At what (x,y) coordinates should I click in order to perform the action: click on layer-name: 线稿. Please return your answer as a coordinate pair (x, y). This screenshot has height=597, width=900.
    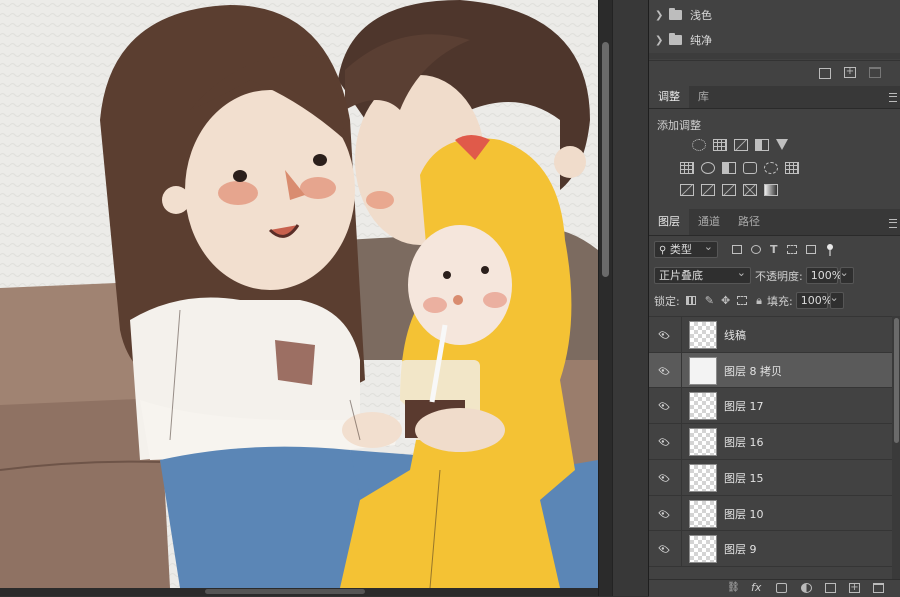
    Looking at the image, I should click on (735, 335).